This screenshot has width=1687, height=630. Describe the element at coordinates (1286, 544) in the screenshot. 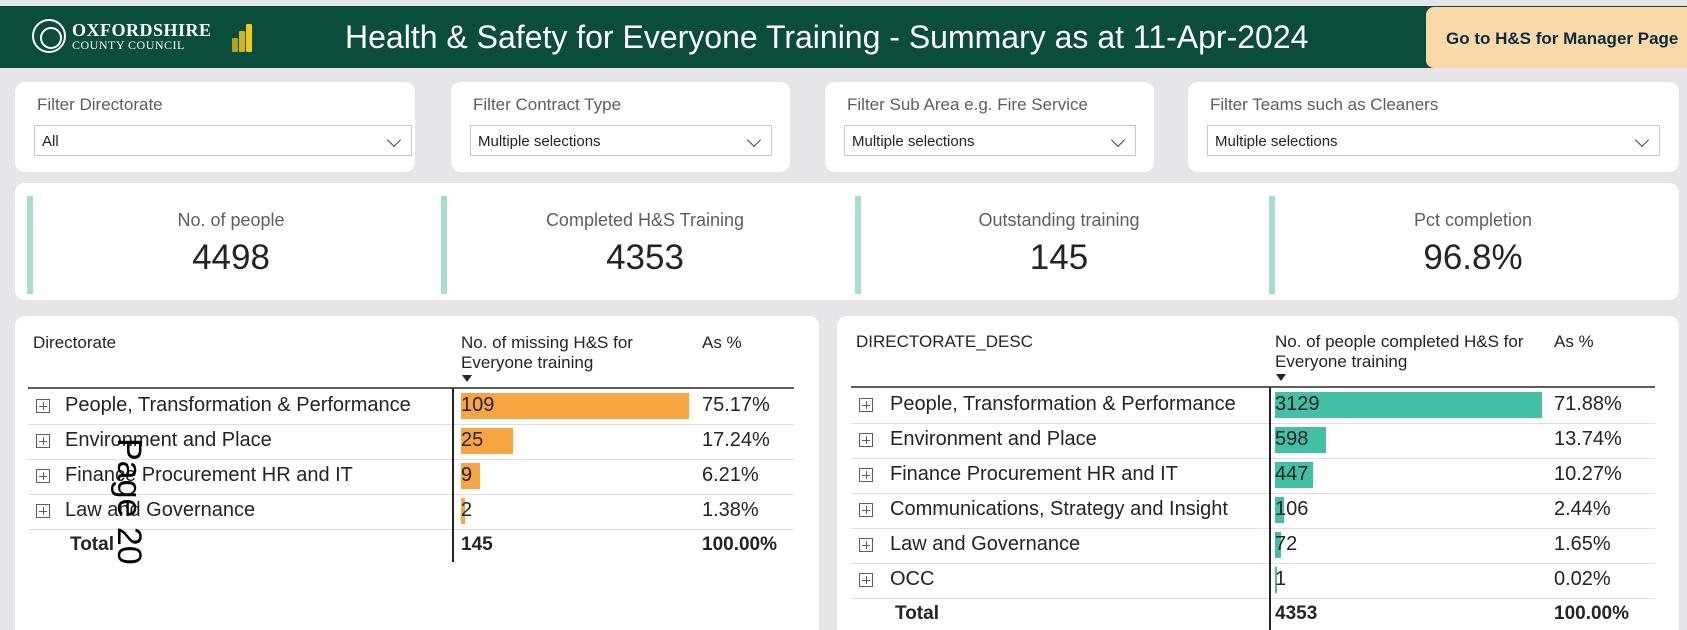

I see `row-value: 72` at that location.